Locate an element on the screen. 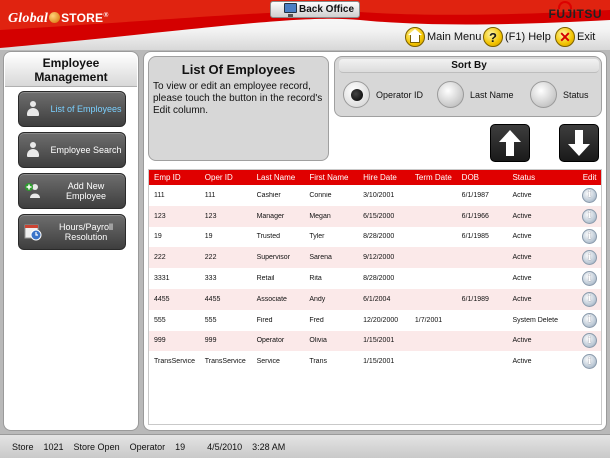 The image size is (610, 458). scroll-down-button is located at coordinates (579, 143).